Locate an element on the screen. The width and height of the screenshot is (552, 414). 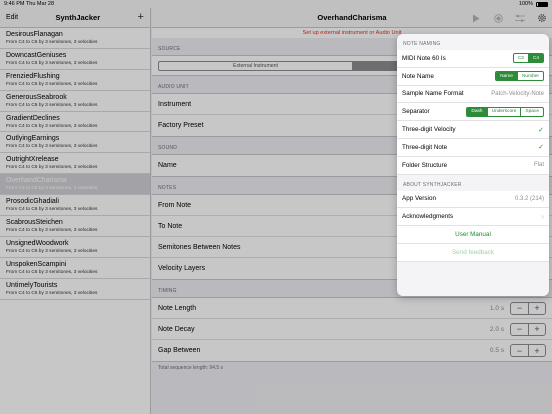
patch-name: OverhandCharisma is located at coordinates (36, 181).